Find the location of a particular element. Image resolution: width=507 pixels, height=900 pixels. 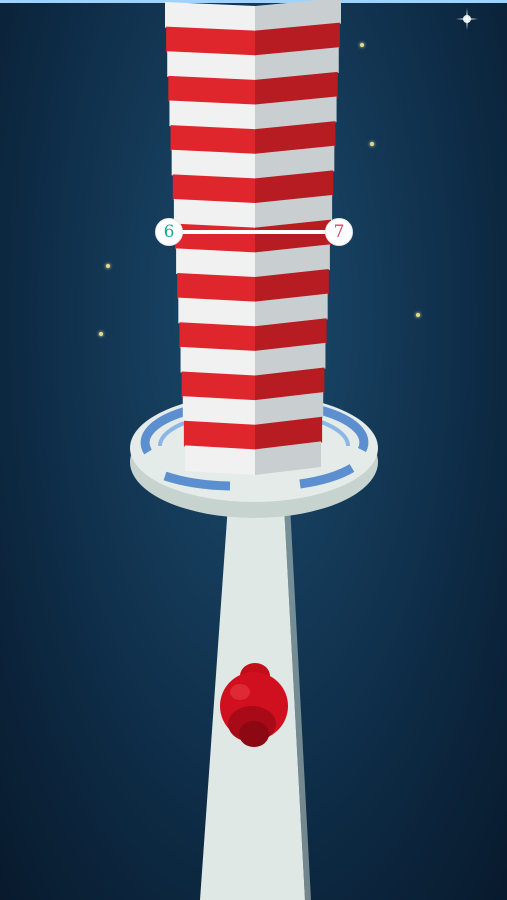

current-level-badge: 6 is located at coordinates (169, 232).